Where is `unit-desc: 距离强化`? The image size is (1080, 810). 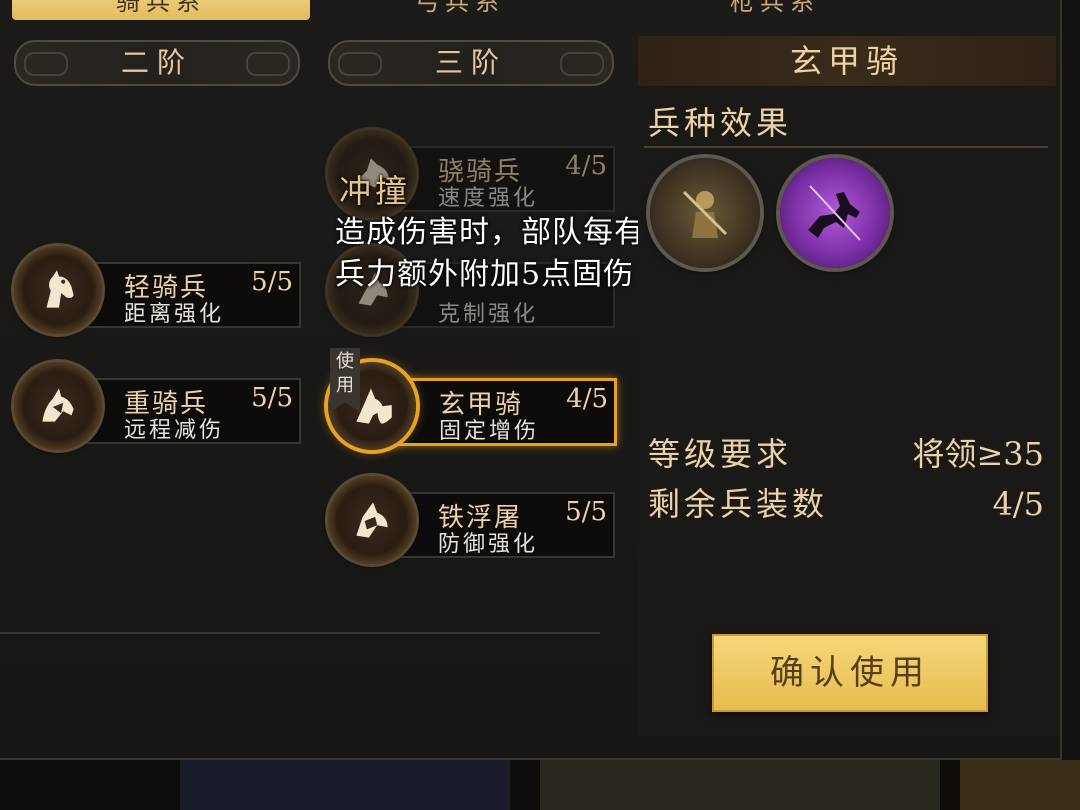 unit-desc: 距离强化 is located at coordinates (174, 314).